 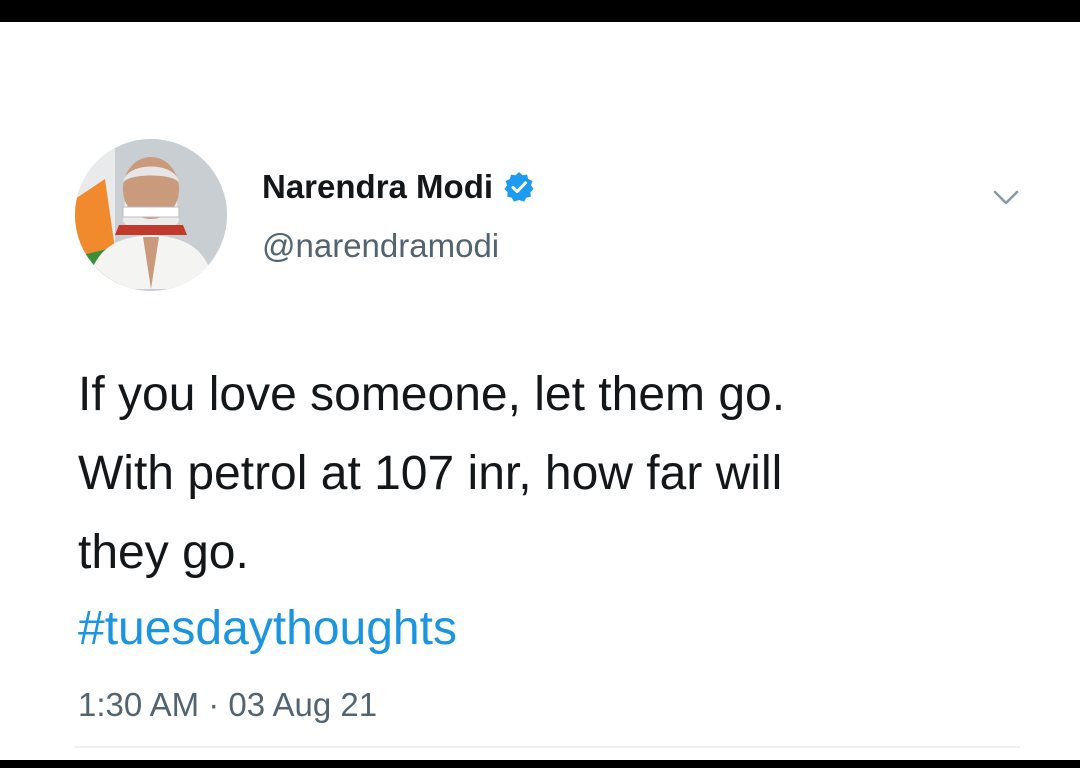 What do you see at coordinates (519, 187) in the screenshot?
I see `verified-badge-icon` at bounding box center [519, 187].